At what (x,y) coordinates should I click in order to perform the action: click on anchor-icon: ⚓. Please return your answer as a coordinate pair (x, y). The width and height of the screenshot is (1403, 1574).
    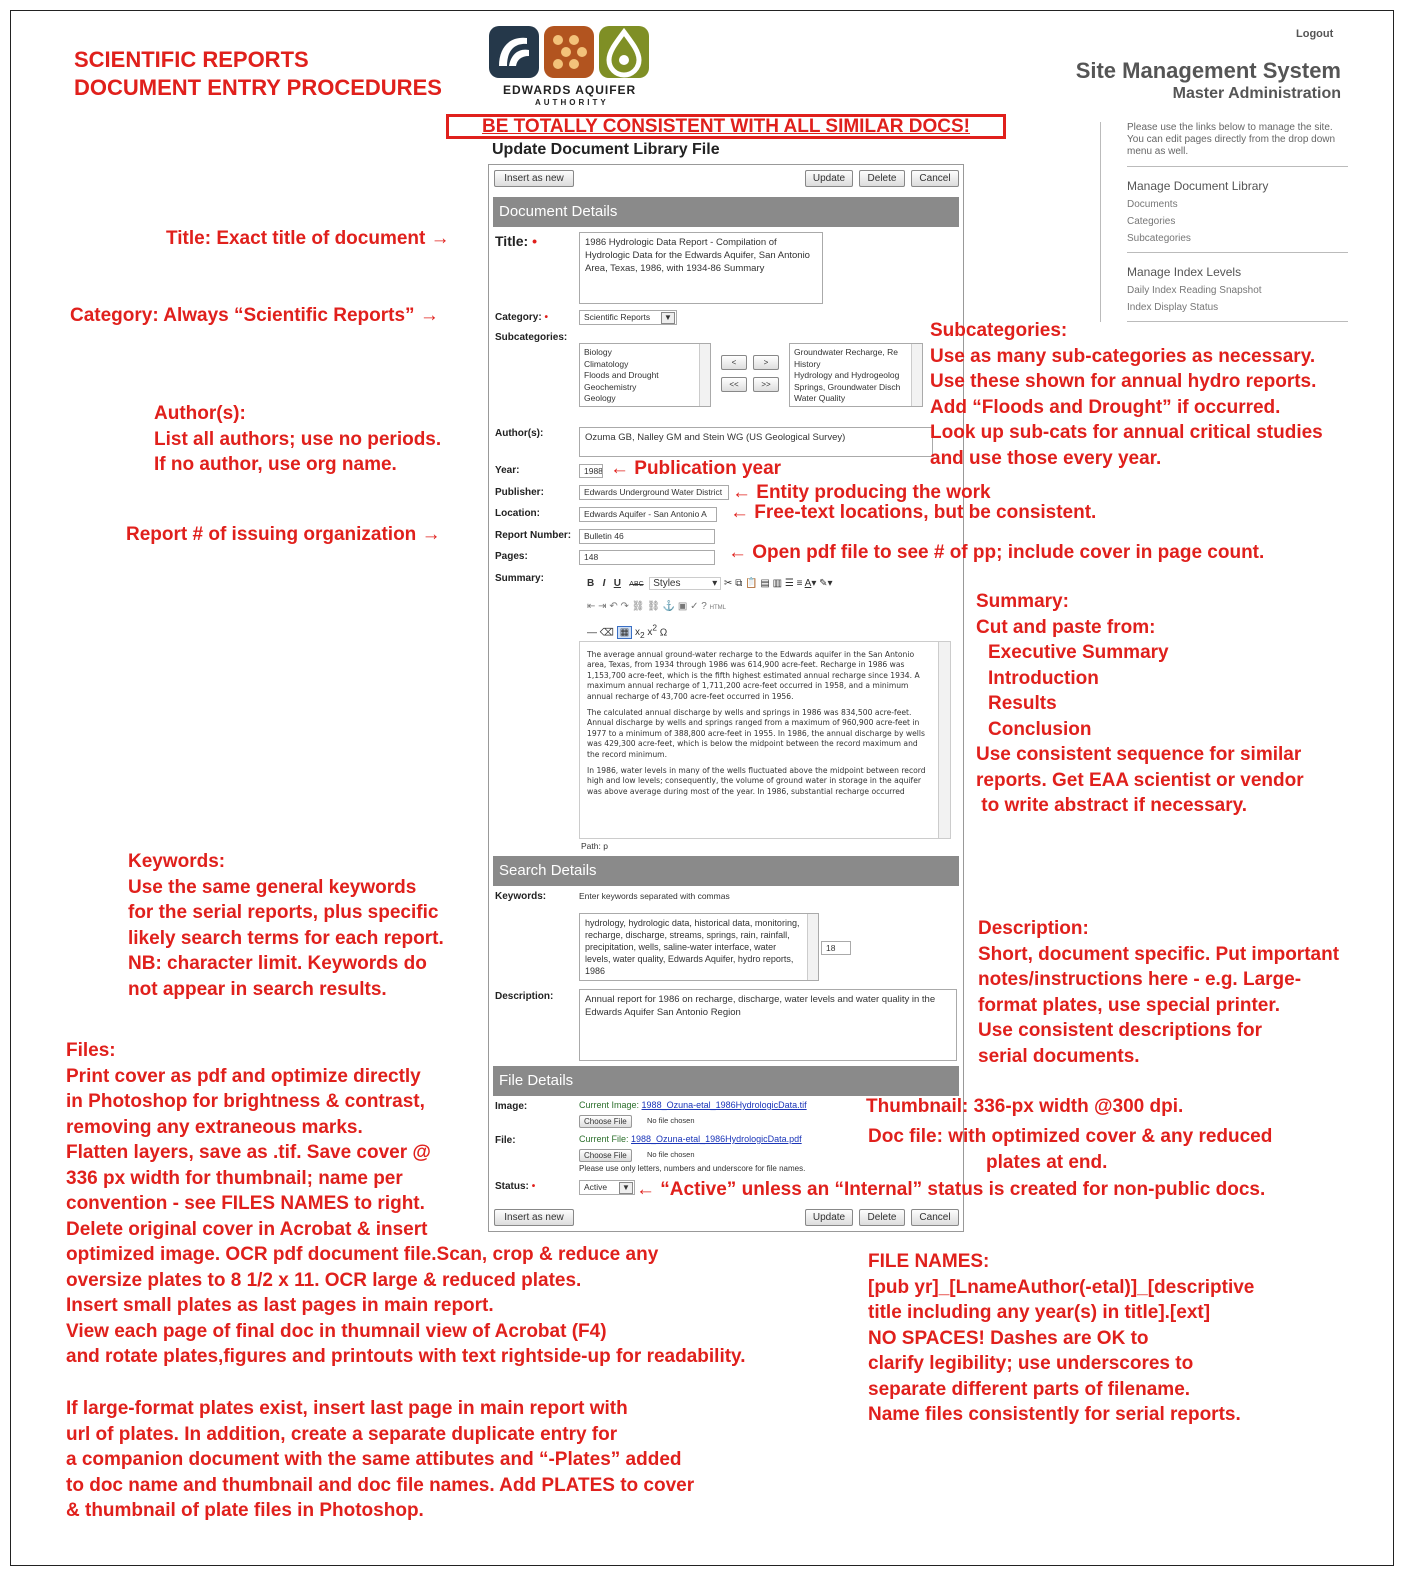
    Looking at the image, I should click on (669, 606).